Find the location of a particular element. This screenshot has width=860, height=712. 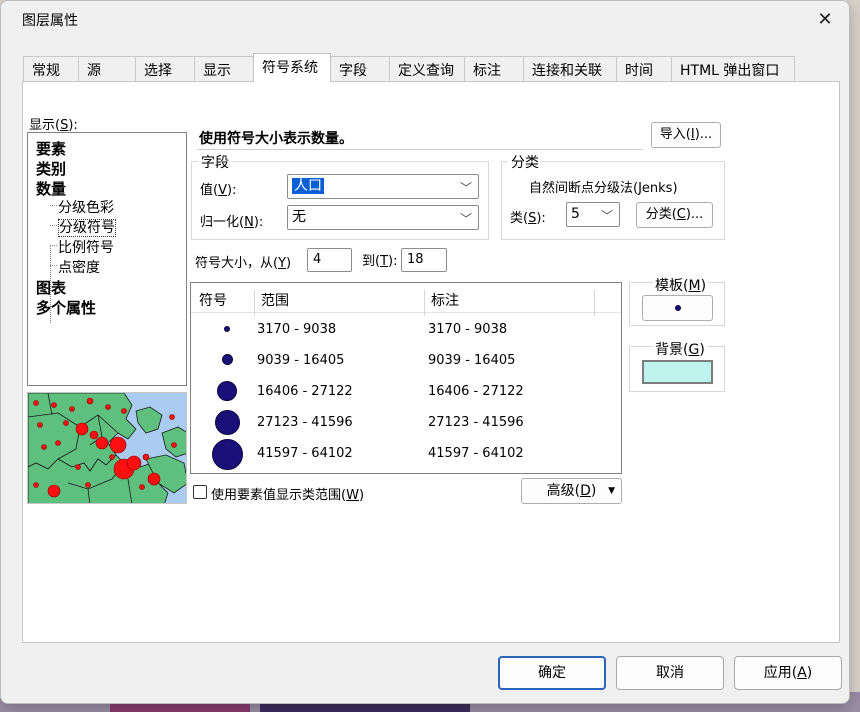

template-label: 模板(M) is located at coordinates (681, 285).